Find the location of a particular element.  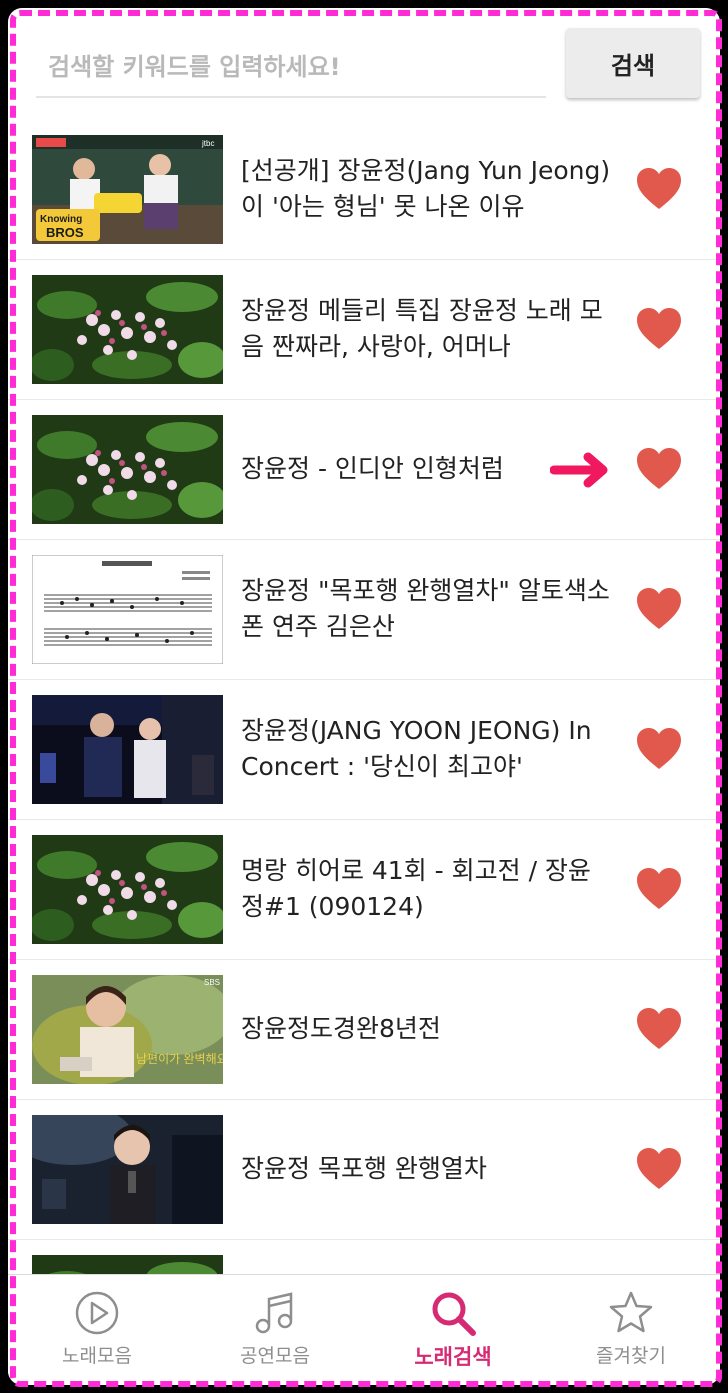

result-item: 장윤정 - 인디안 인형처럼 is located at coordinates (364, 470).